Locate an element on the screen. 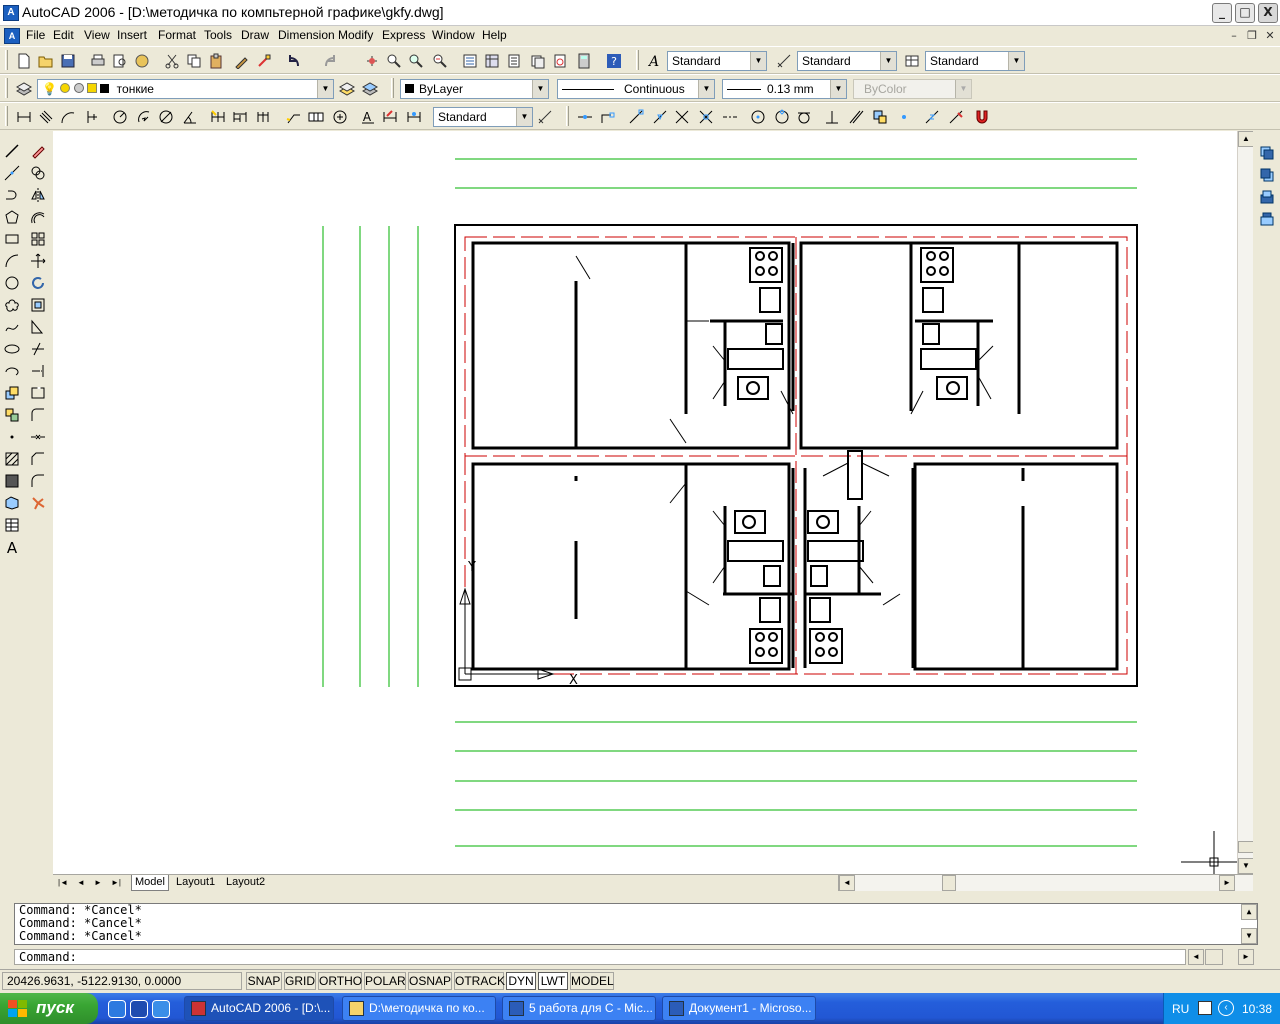 The image size is (1280, 1024). close-button: X is located at coordinates (1268, 13).